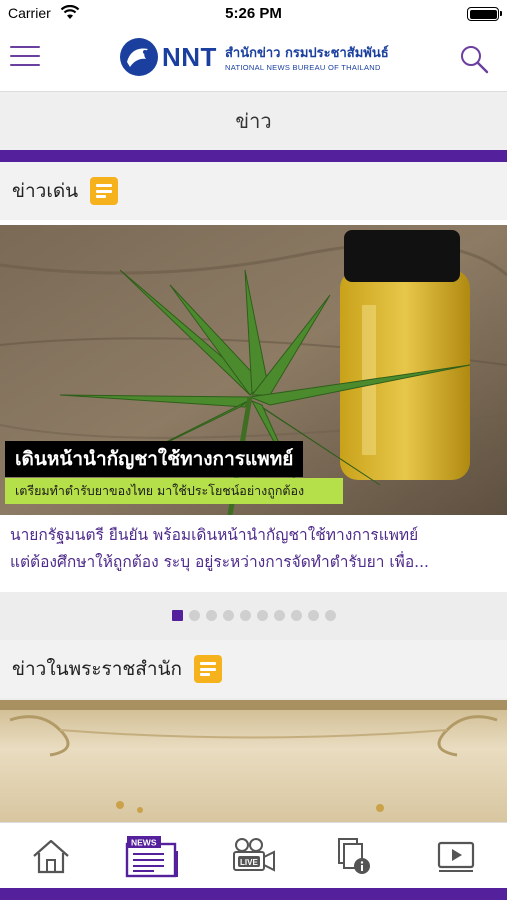  Describe the element at coordinates (249, 862) in the screenshot. I see `live-tab-label: LIVE` at that location.